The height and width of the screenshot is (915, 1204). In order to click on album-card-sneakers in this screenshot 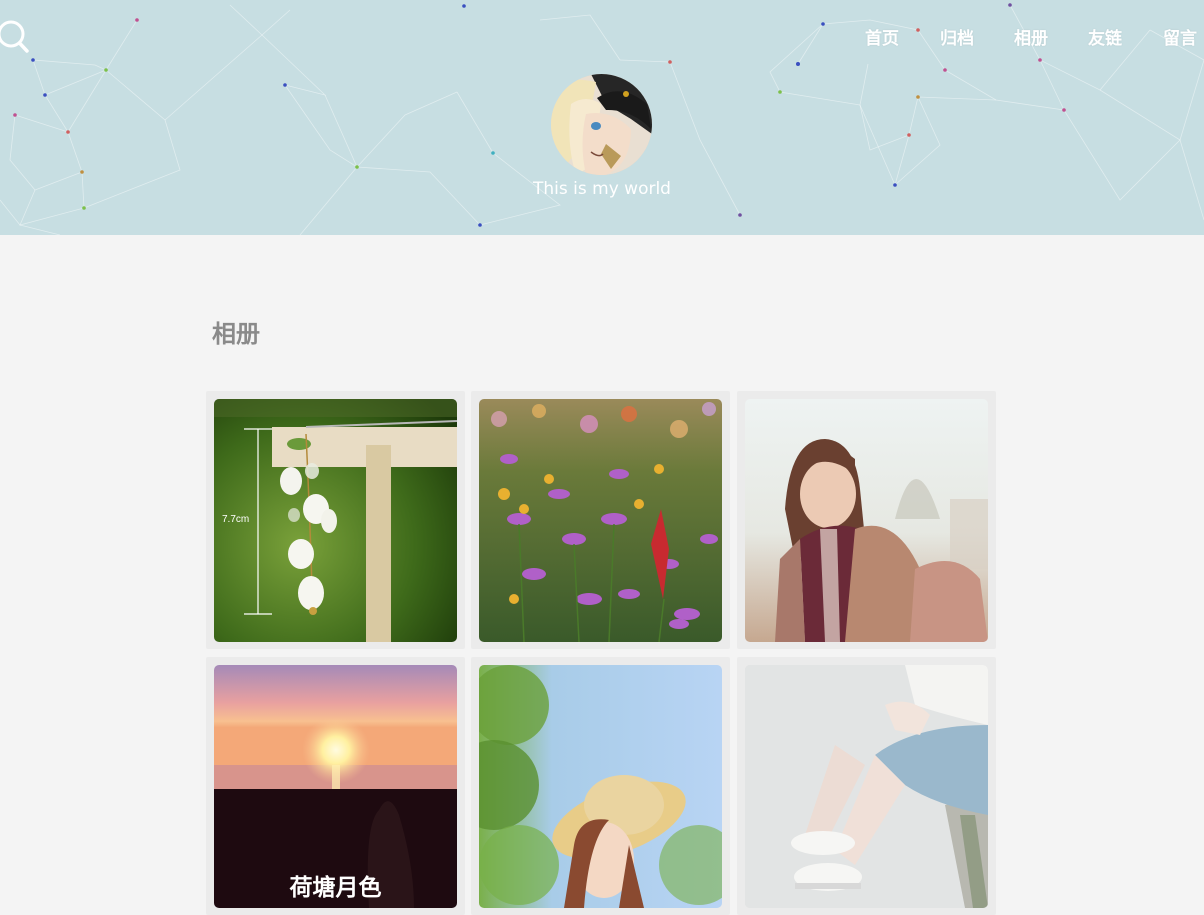, I will do `click(866, 786)`.